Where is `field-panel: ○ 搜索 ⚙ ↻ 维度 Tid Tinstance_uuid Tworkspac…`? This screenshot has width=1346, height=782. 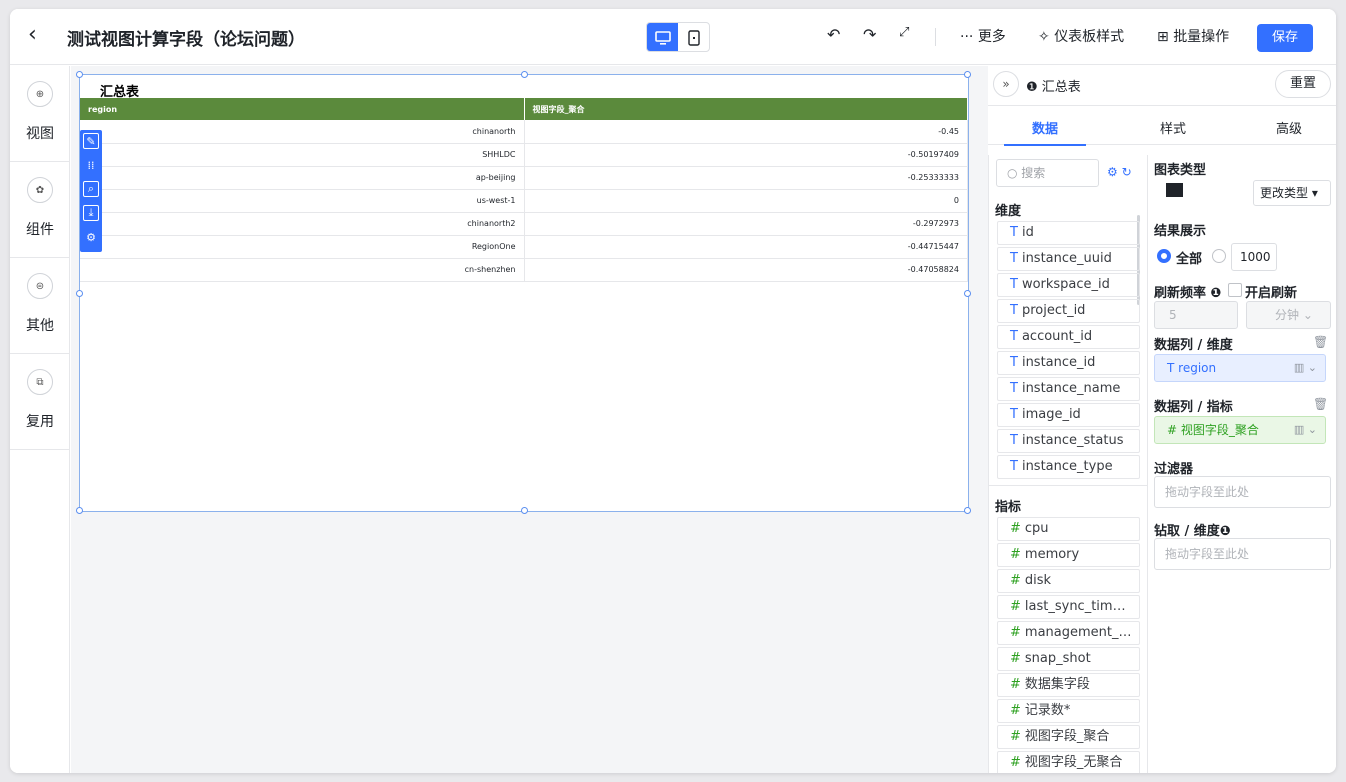
field-panel: ○ 搜索 ⚙ ↻ 维度 Tid Tinstance_uuid Tworkspac… is located at coordinates (1068, 464).